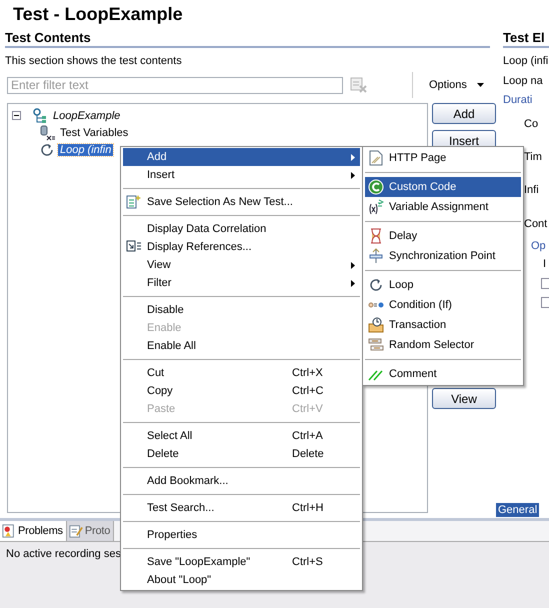 The height and width of the screenshot is (608, 549). I want to click on section-description: This section shows the test contents, so click(94, 61).